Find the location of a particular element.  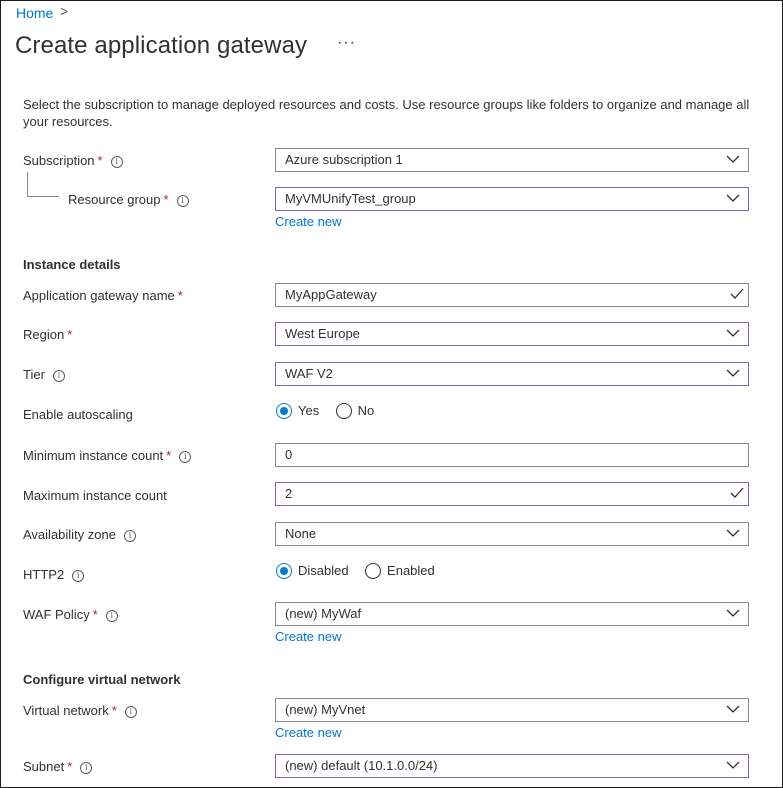

waf-policy-dropdown: (new) MyWaf is located at coordinates (512, 614).